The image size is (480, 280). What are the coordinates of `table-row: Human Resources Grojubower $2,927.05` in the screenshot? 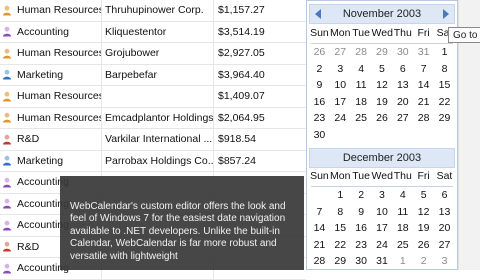 It's located at (153, 54).